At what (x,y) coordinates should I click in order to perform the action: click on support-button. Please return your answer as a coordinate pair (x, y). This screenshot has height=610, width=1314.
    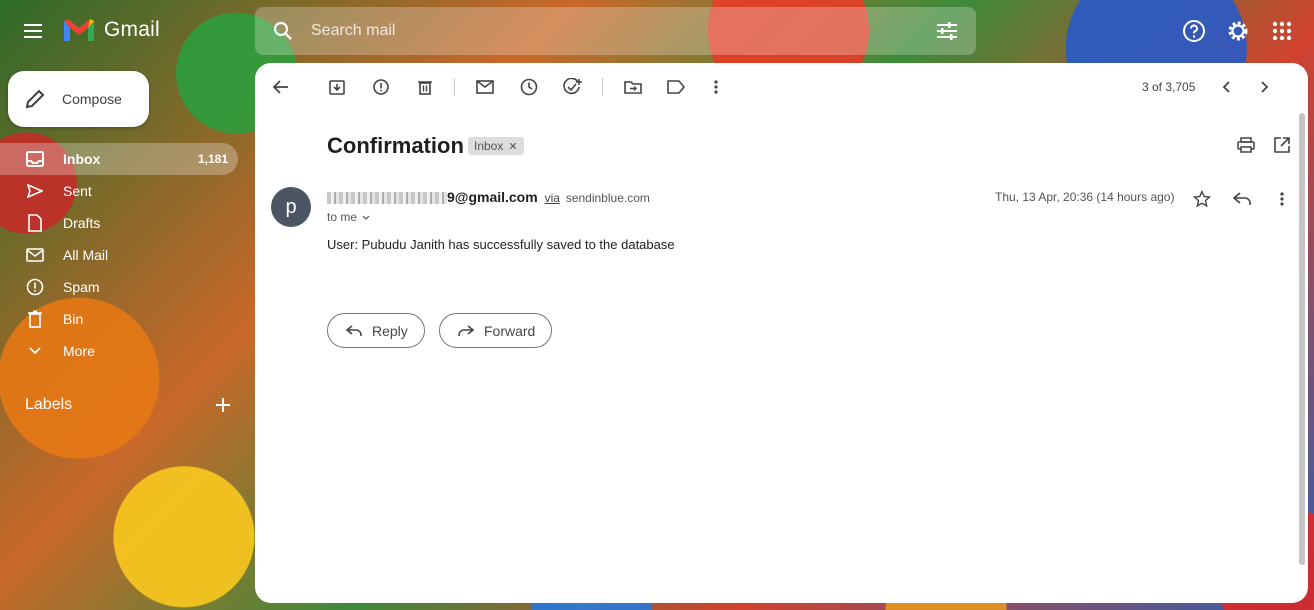
    Looking at the image, I should click on (1194, 31).